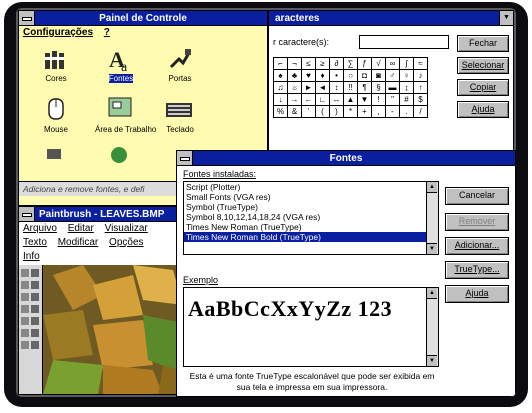 This screenshot has width=532, height=413. I want to click on paintbrush-toolbox, so click(31, 329).